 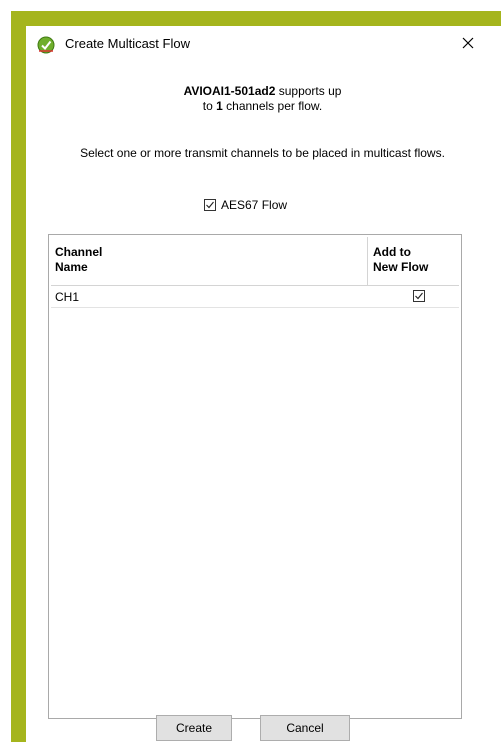 What do you see at coordinates (79, 252) in the screenshot?
I see `col-name-line1: Channel` at bounding box center [79, 252].